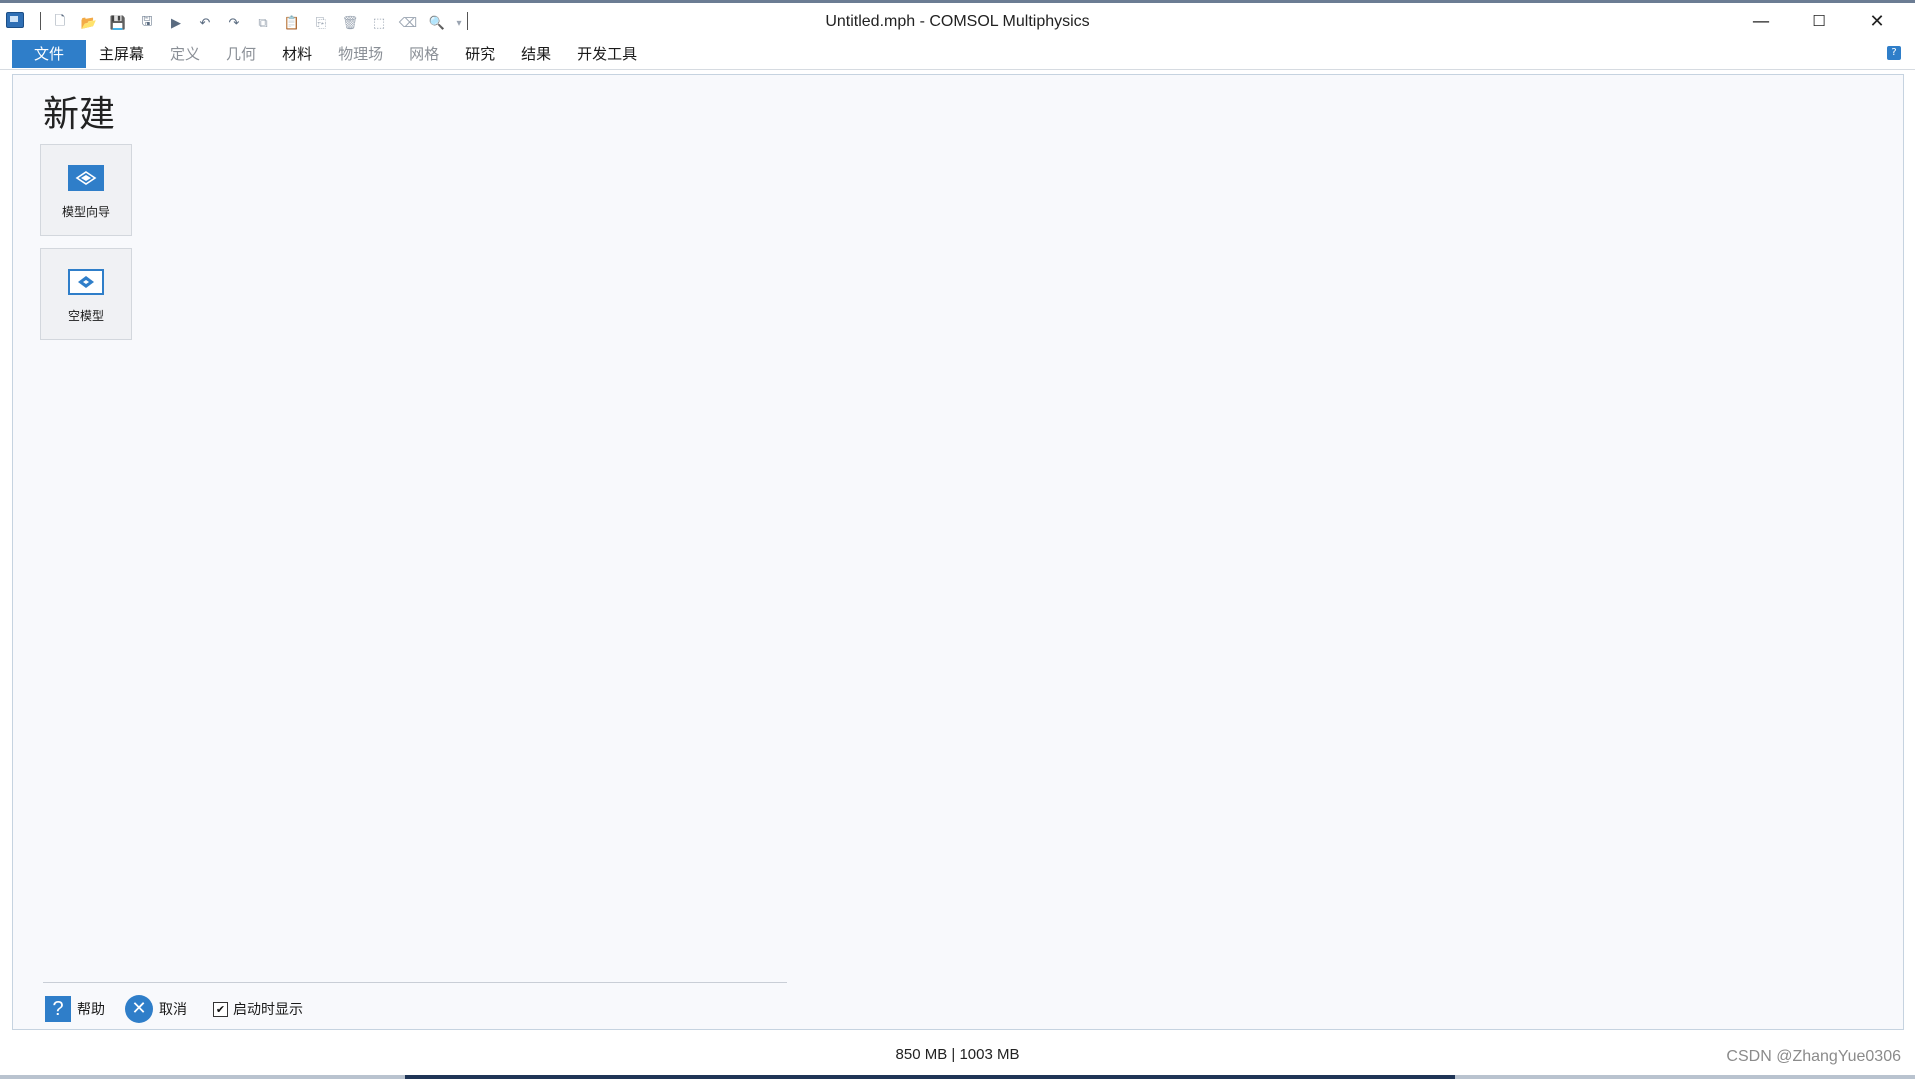 The image size is (1915, 1079). What do you see at coordinates (459, 23) in the screenshot?
I see `customize-dropdown-icon: ▾` at bounding box center [459, 23].